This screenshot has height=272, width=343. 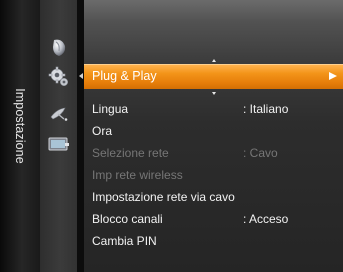 I want to click on menu-item-value: : Cavo, so click(x=260, y=153).